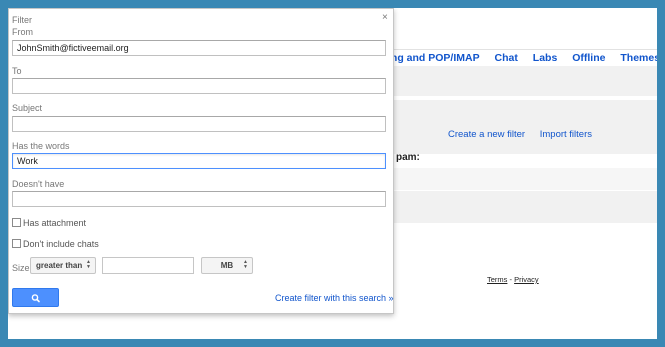 The height and width of the screenshot is (347, 665). I want to click on privacy-link: Privacy, so click(526, 279).